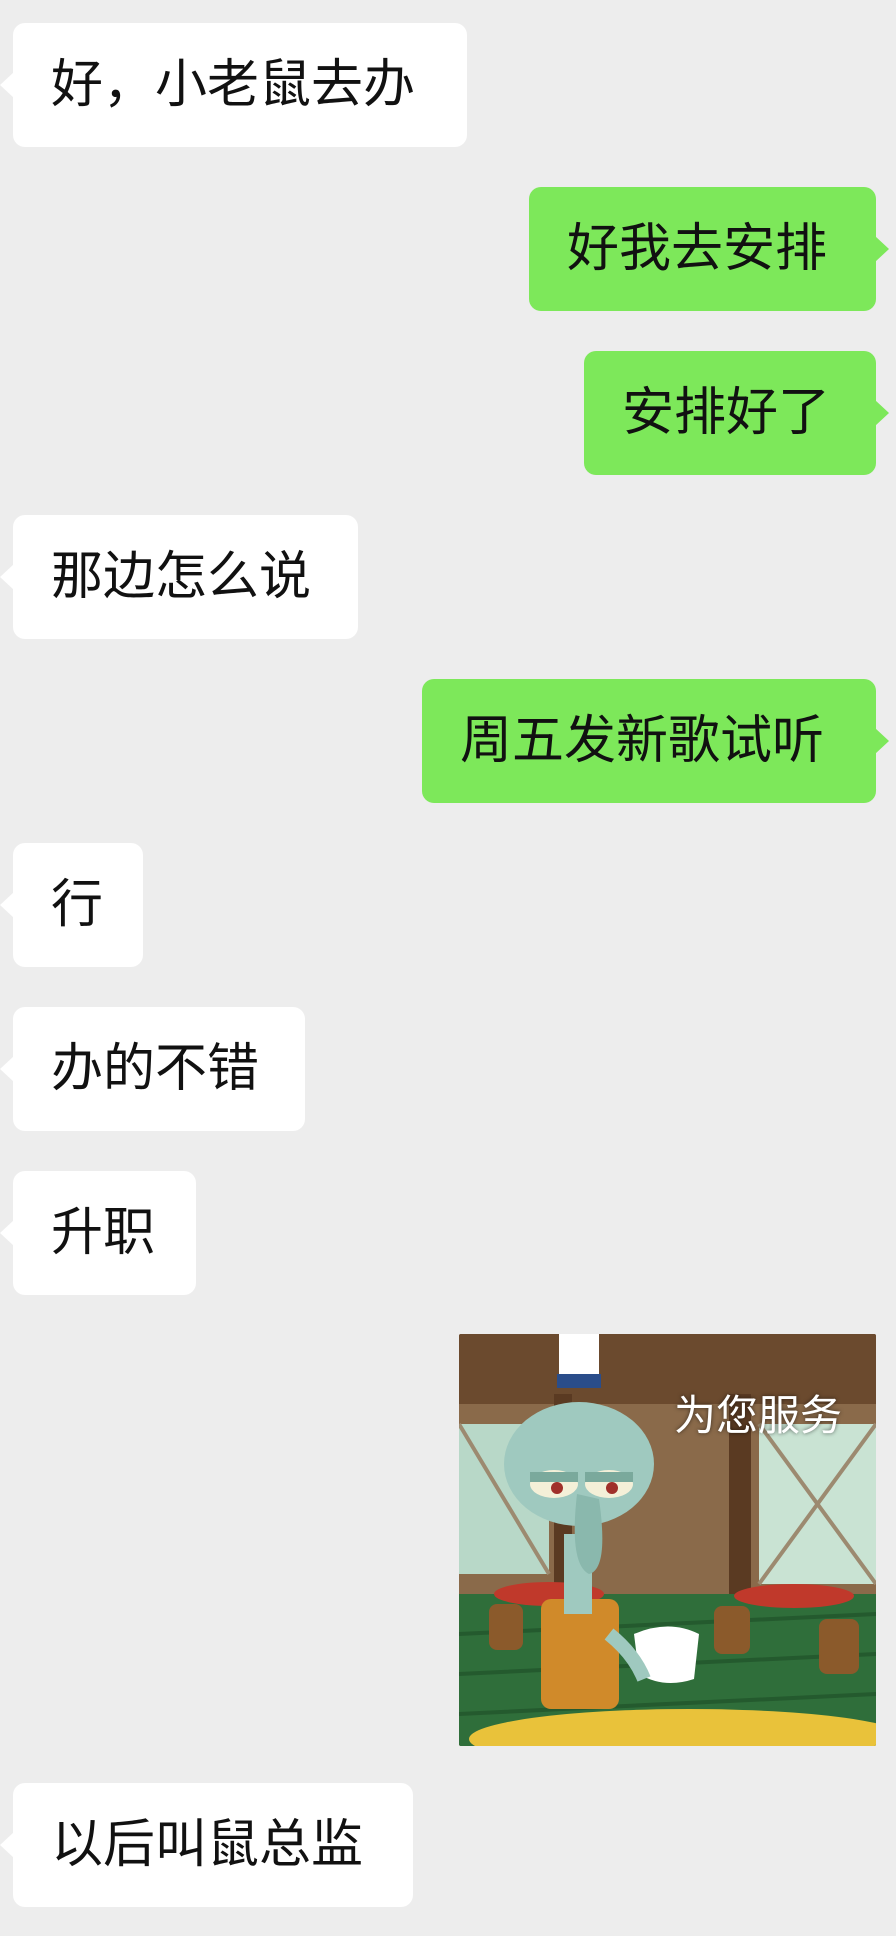 The image size is (896, 1936). Describe the element at coordinates (667, 1540) in the screenshot. I see `squidward-waiter-sticker: 为您服务` at that location.